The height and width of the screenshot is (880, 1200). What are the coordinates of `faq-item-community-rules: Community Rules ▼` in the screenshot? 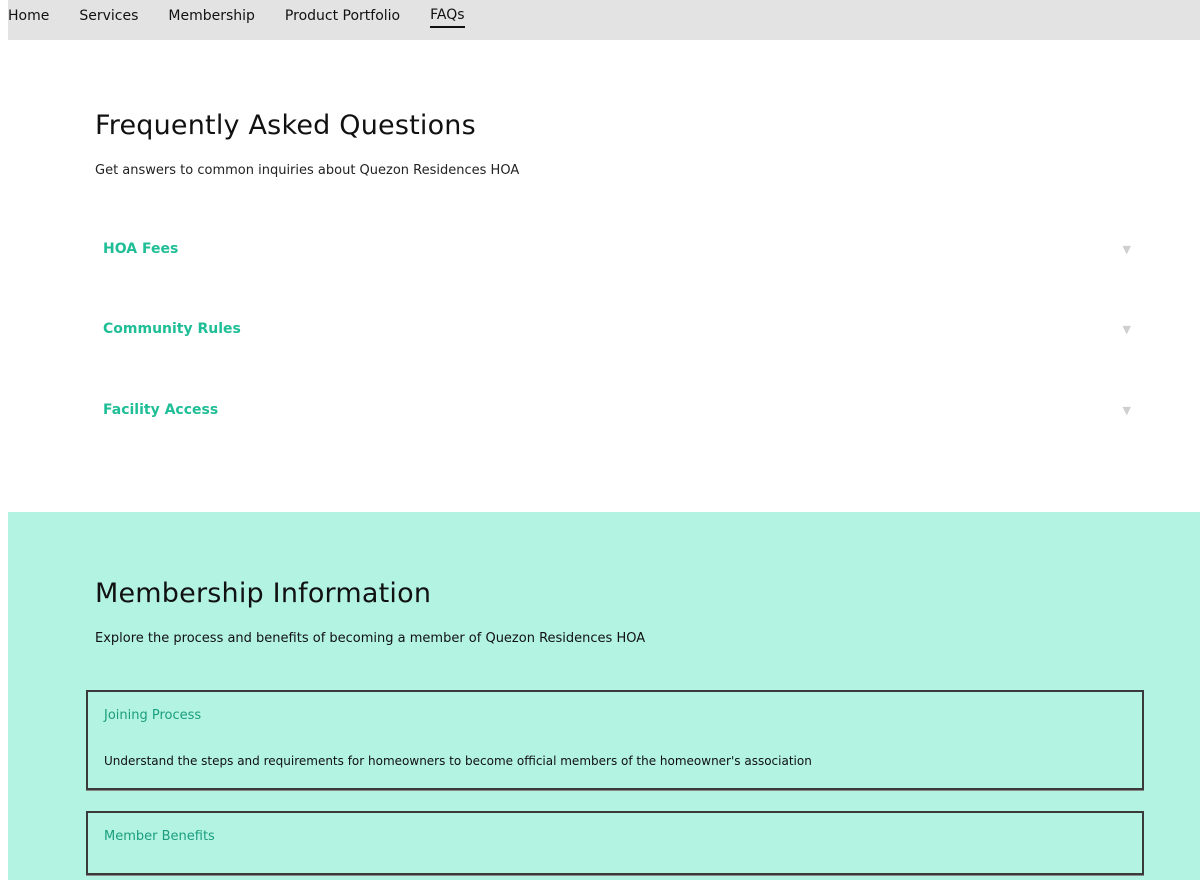 It's located at (615, 351).